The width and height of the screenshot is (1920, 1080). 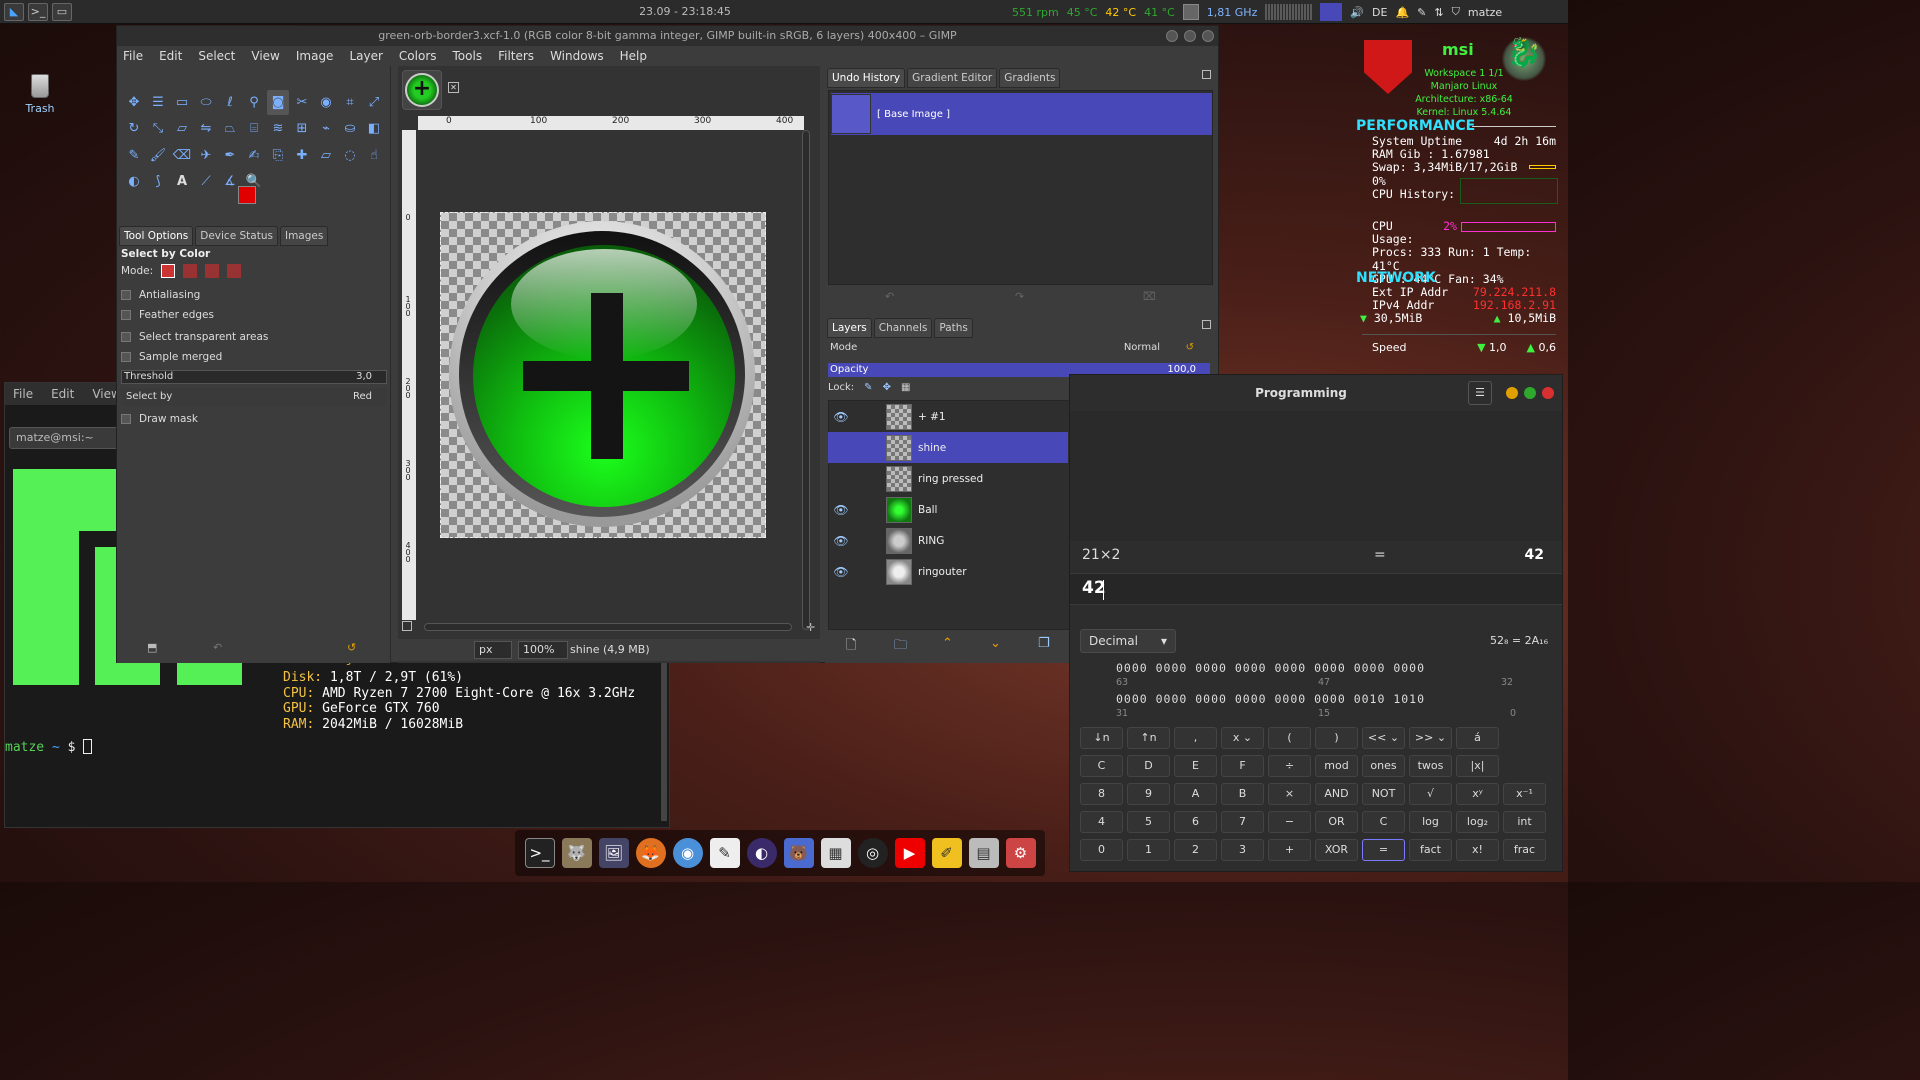 What do you see at coordinates (1148, 822) in the screenshot?
I see `calc-key: 5` at bounding box center [1148, 822].